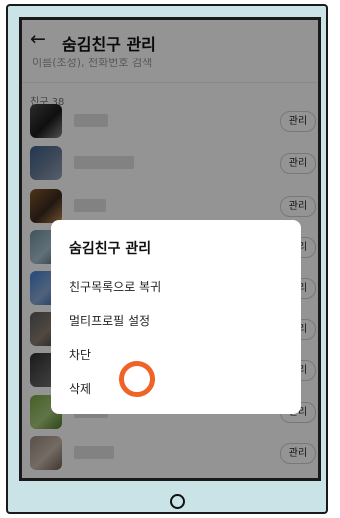 The image size is (340, 518). Describe the element at coordinates (115, 286) in the screenshot. I see `restore-to-friends-option: 친구목록으로 복귀` at that location.